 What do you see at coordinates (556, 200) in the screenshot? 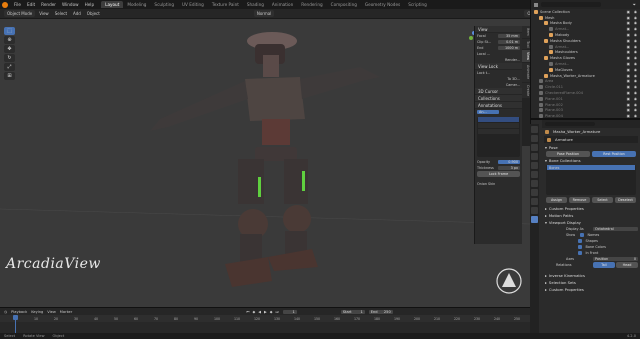
I see `assign-button: Assign` at bounding box center [556, 200].